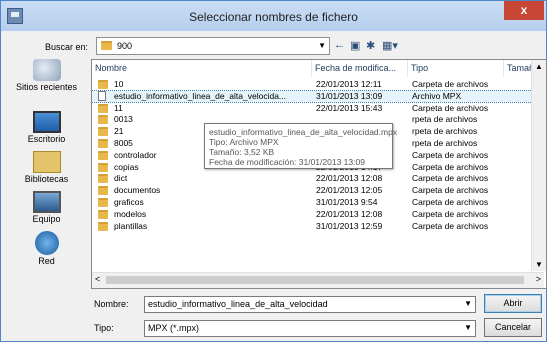  What do you see at coordinates (213, 46) in the screenshot?
I see `look-in-combo: 900 ▼` at bounding box center [213, 46].